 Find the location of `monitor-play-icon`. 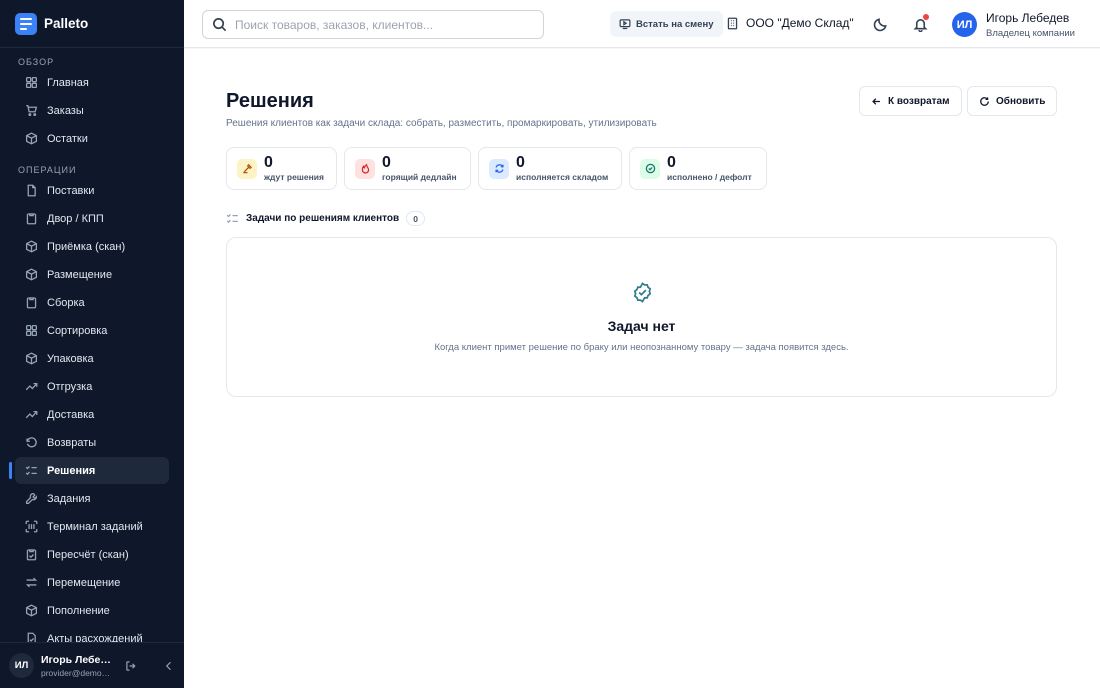

monitor-play-icon is located at coordinates (625, 24).